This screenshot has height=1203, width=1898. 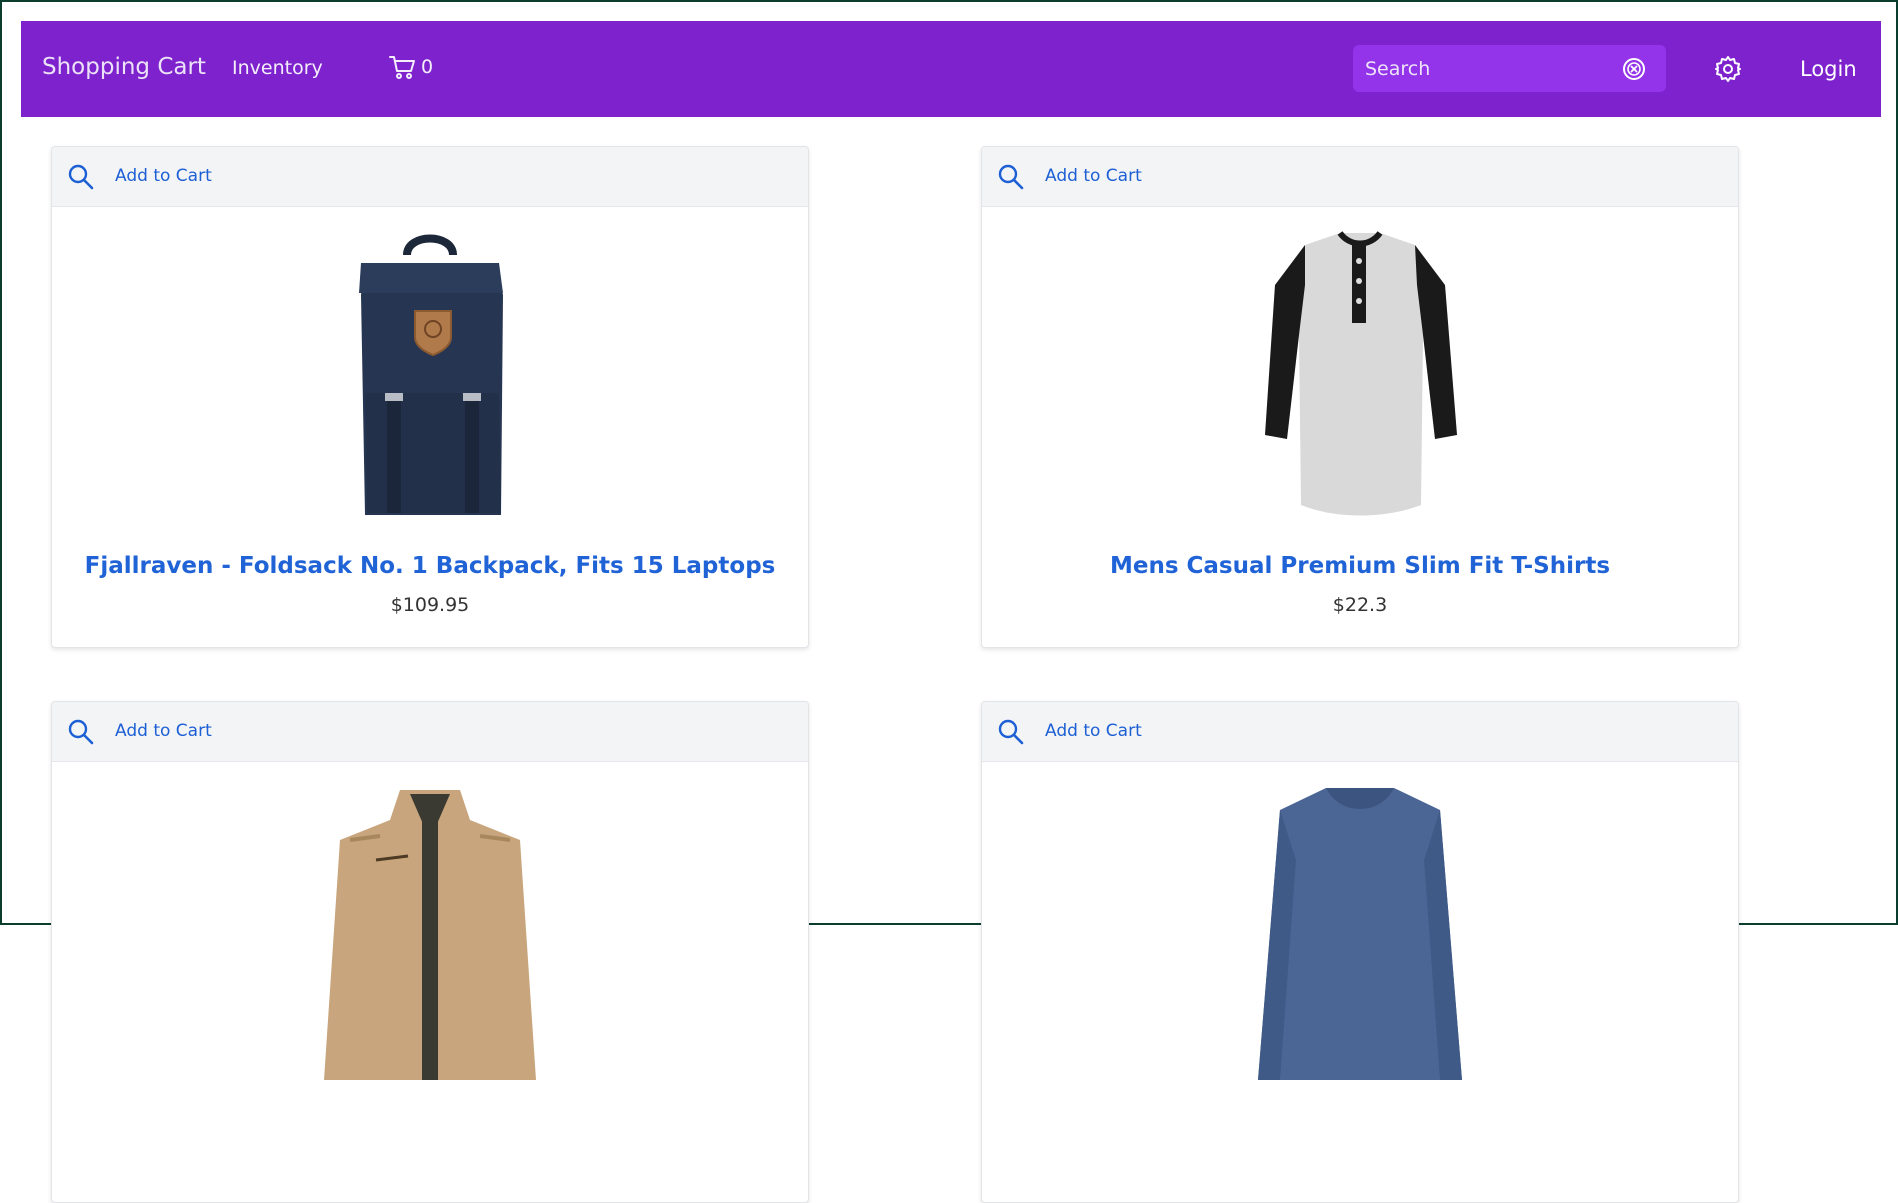 What do you see at coordinates (1634, 69) in the screenshot?
I see `clear-search-icon` at bounding box center [1634, 69].